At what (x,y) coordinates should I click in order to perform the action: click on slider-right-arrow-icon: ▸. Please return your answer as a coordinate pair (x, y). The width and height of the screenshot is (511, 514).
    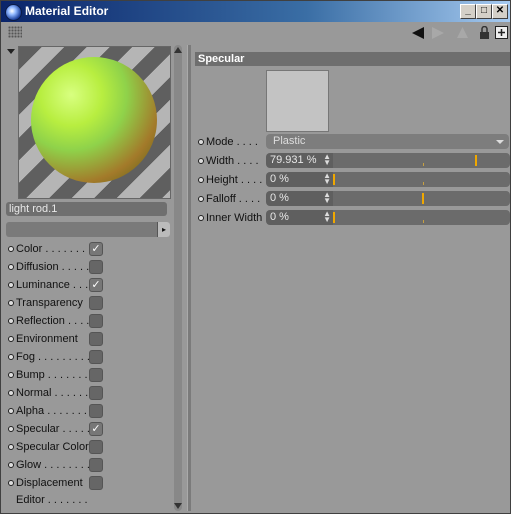
    Looking at the image, I should click on (163, 229).